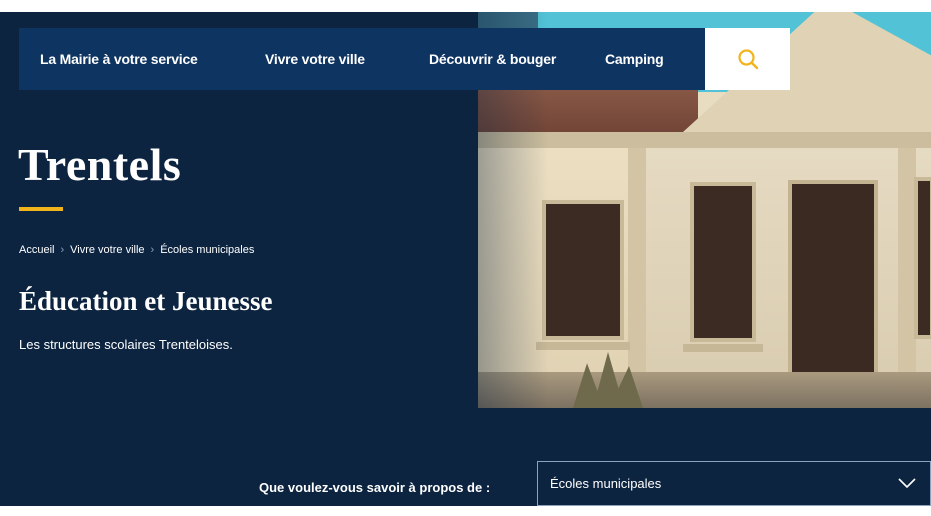 Image resolution: width=931 pixels, height=516 pixels. What do you see at coordinates (465, 511) in the screenshot?
I see `page-background` at bounding box center [465, 511].